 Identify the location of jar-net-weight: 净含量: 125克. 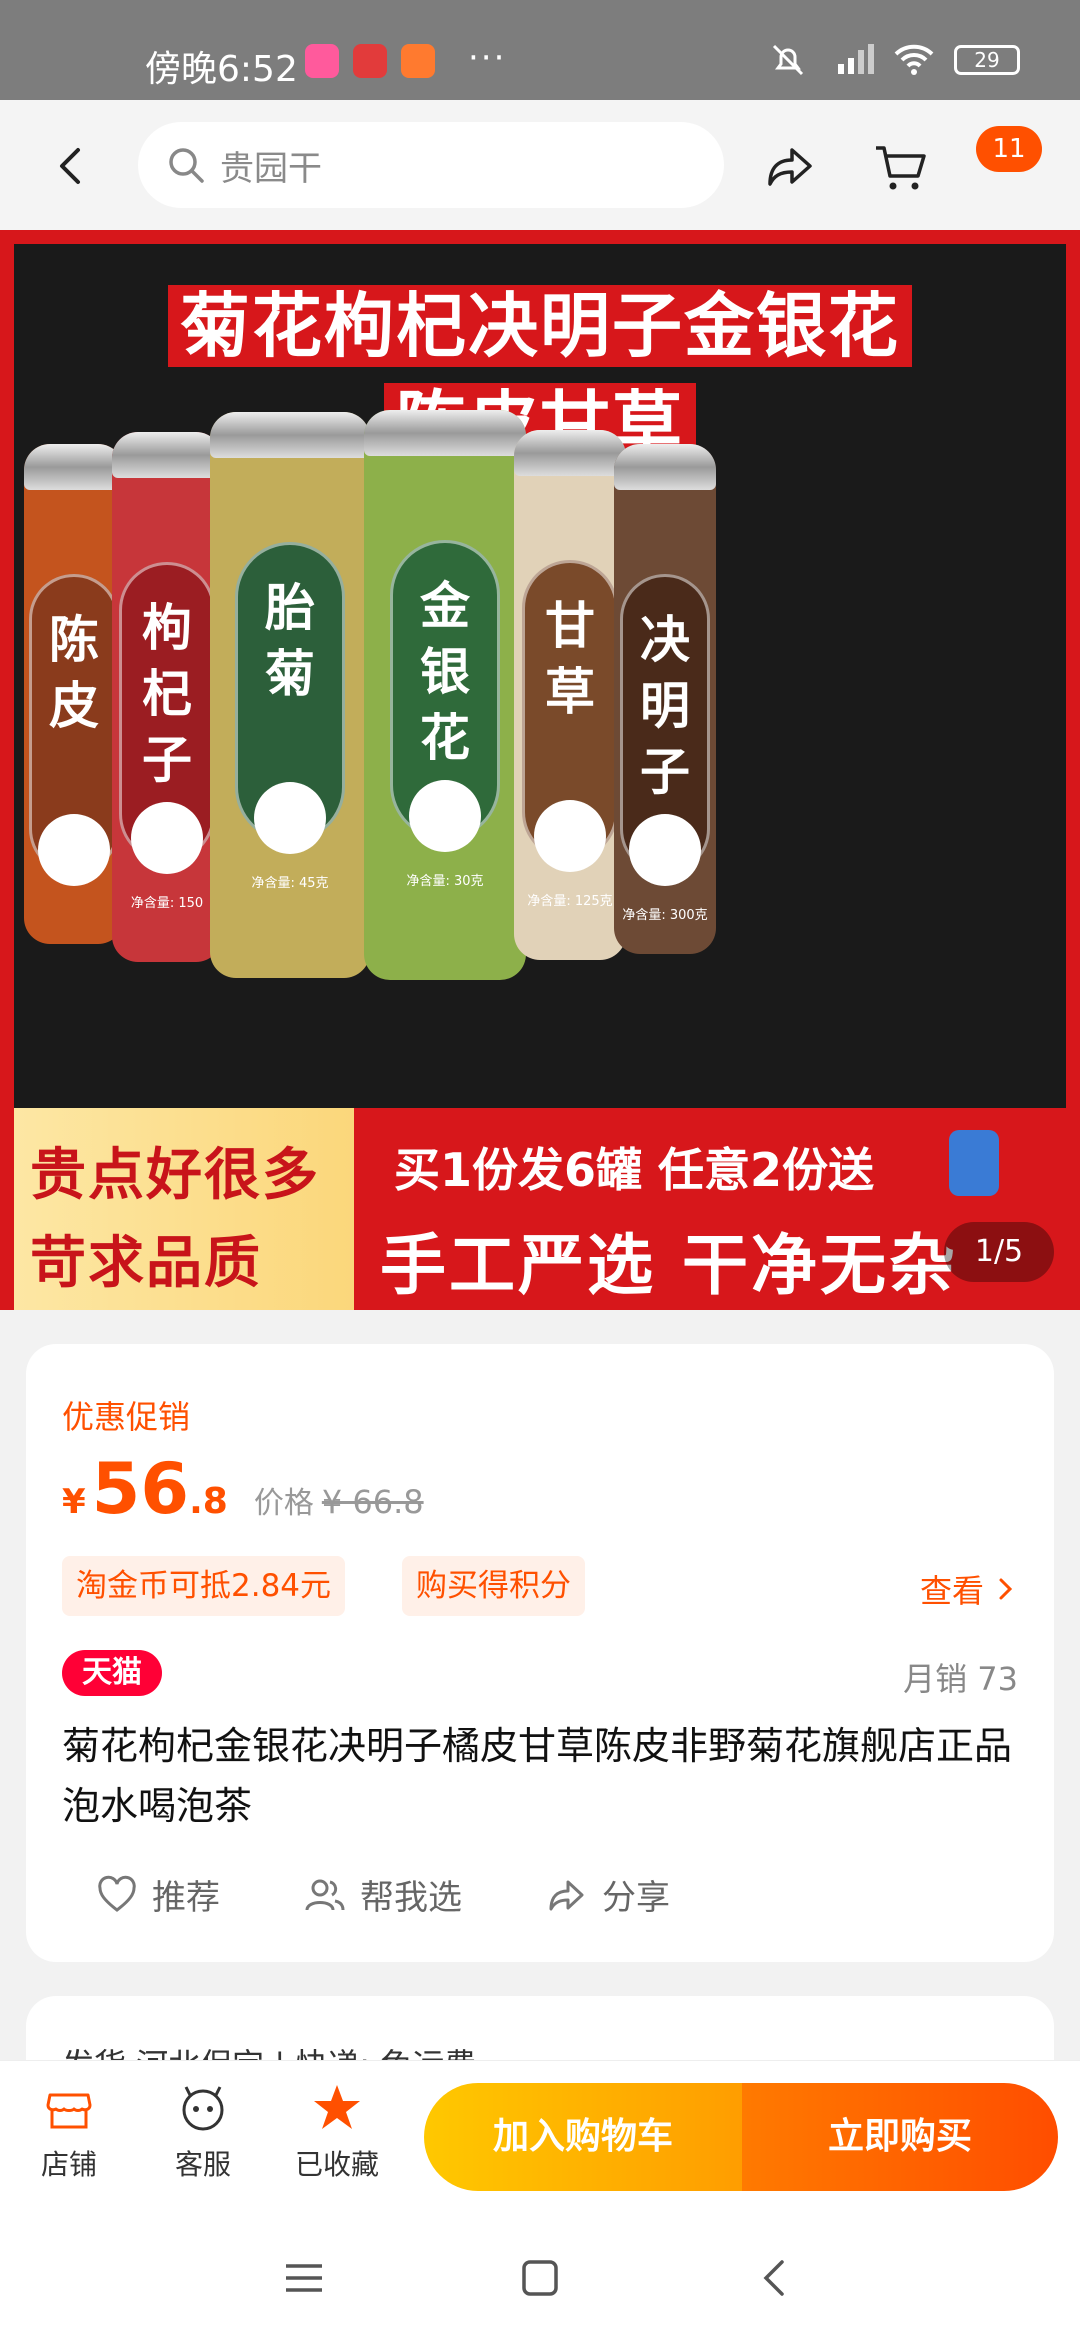
(570, 901).